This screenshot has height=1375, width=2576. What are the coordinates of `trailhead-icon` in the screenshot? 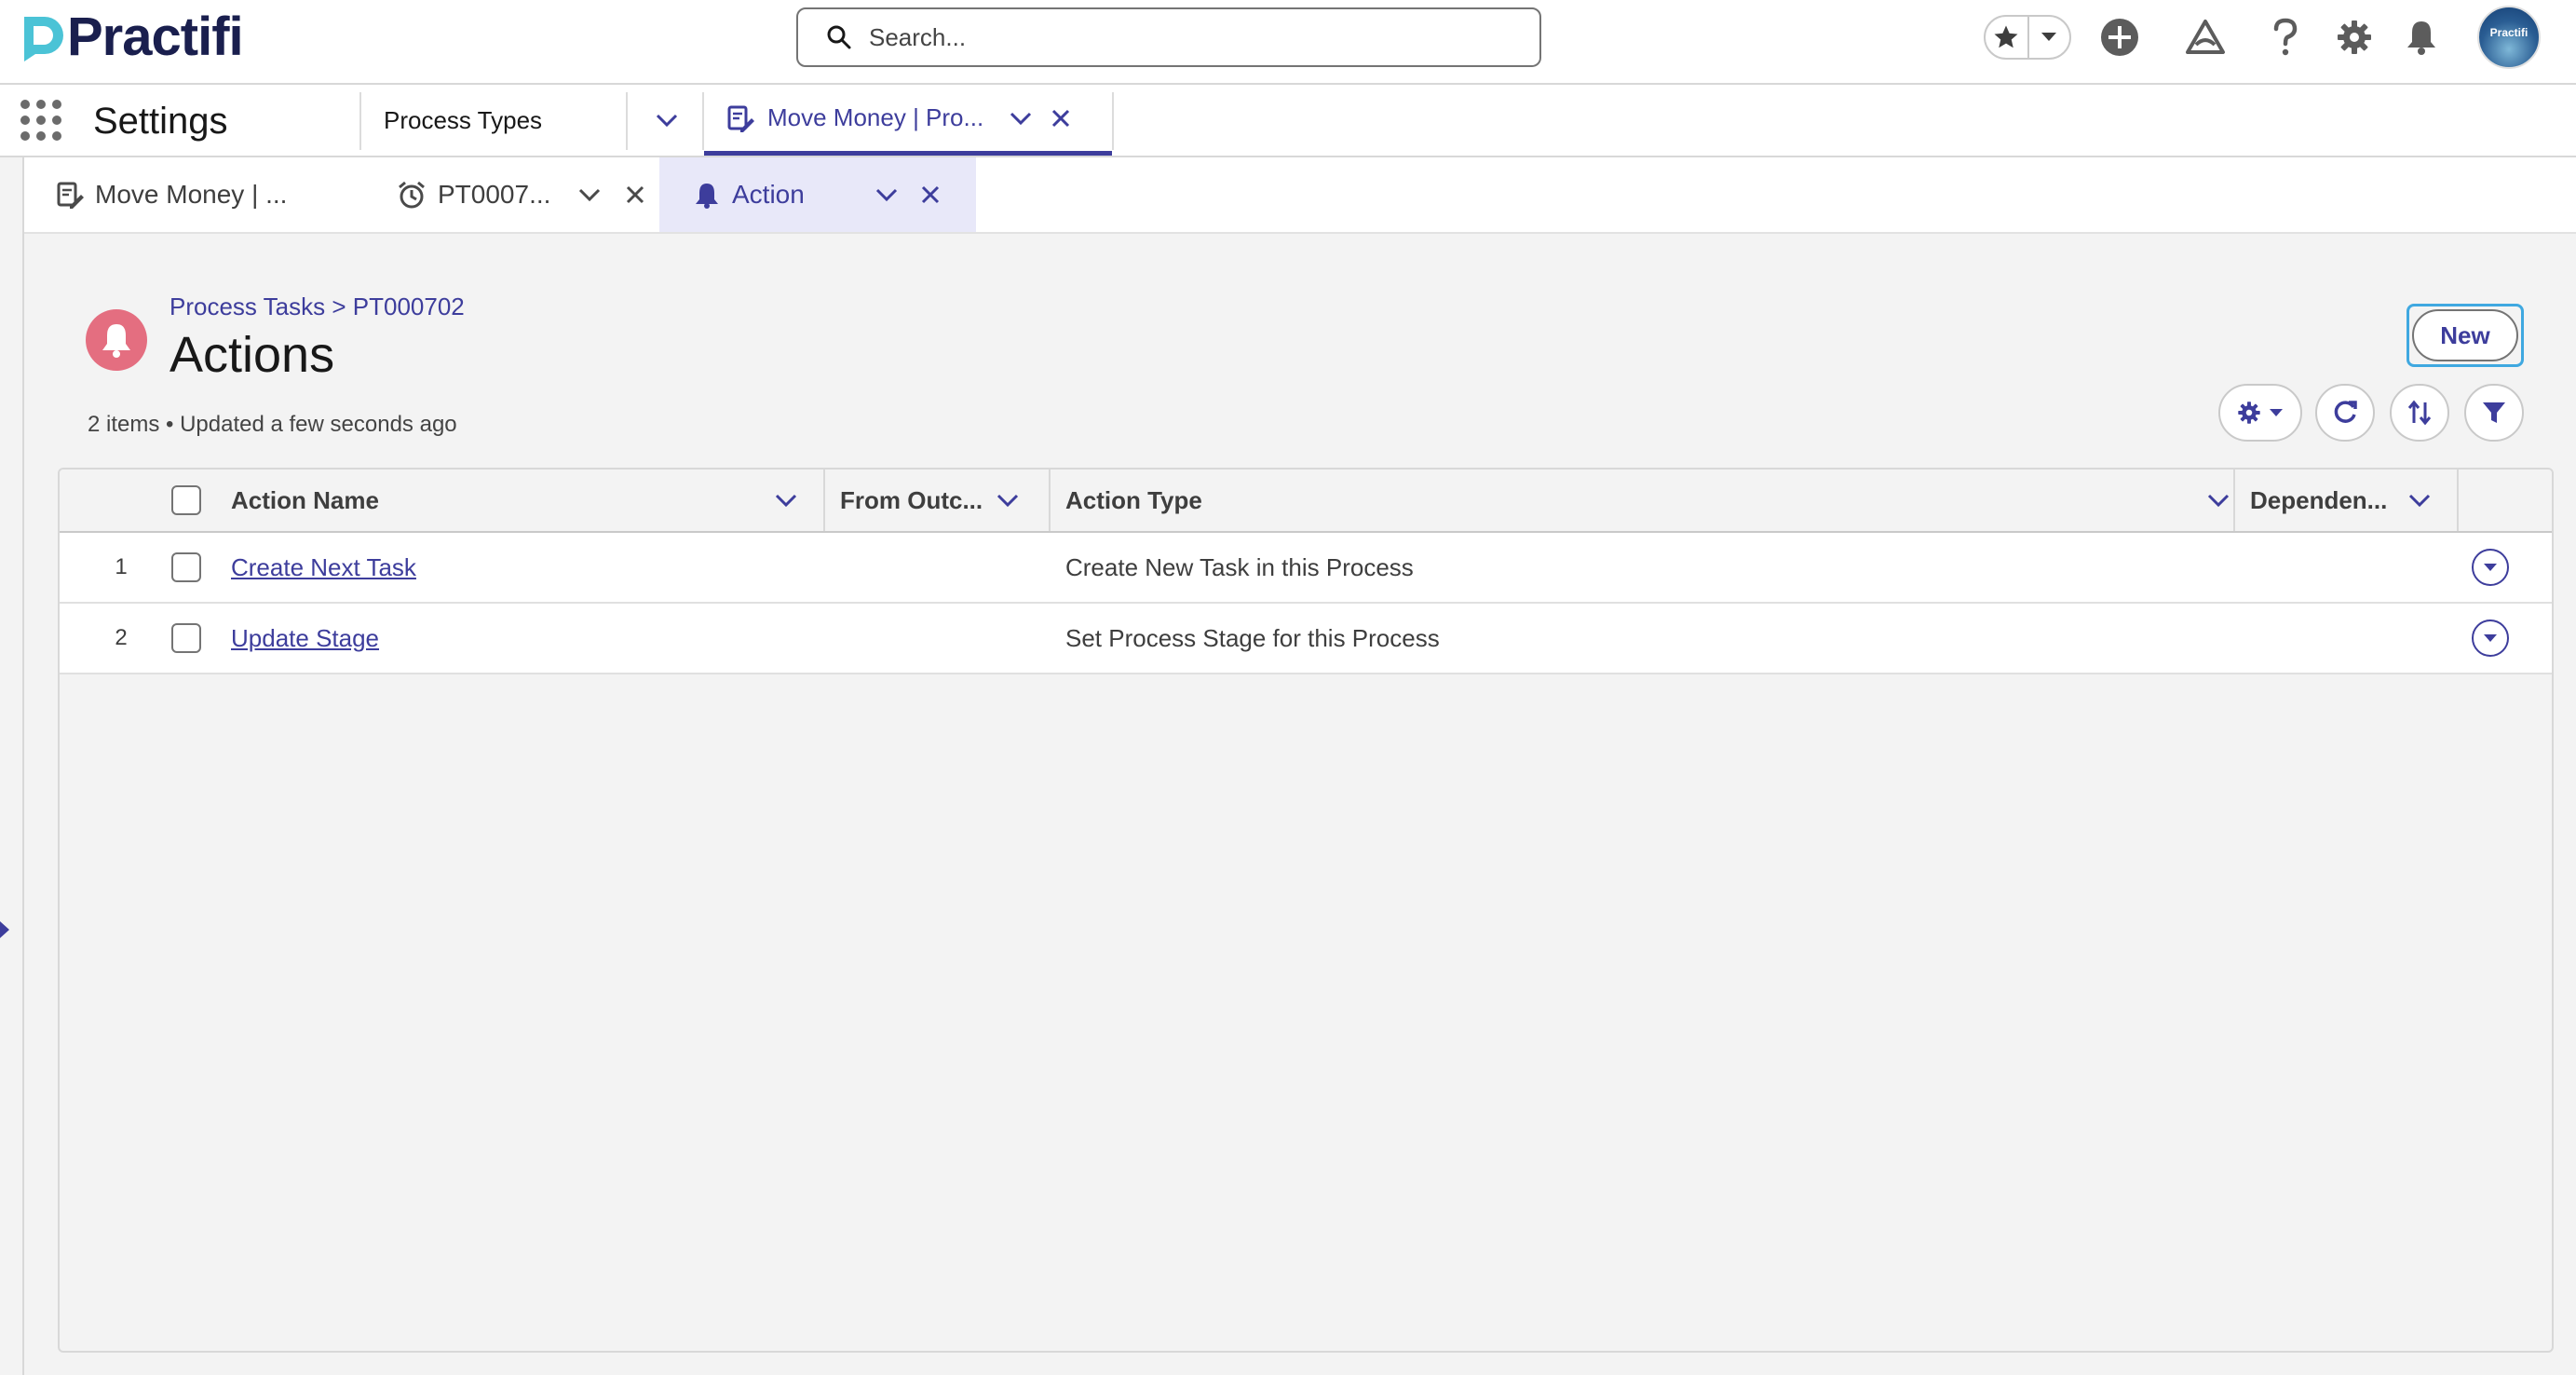 It's located at (2205, 37).